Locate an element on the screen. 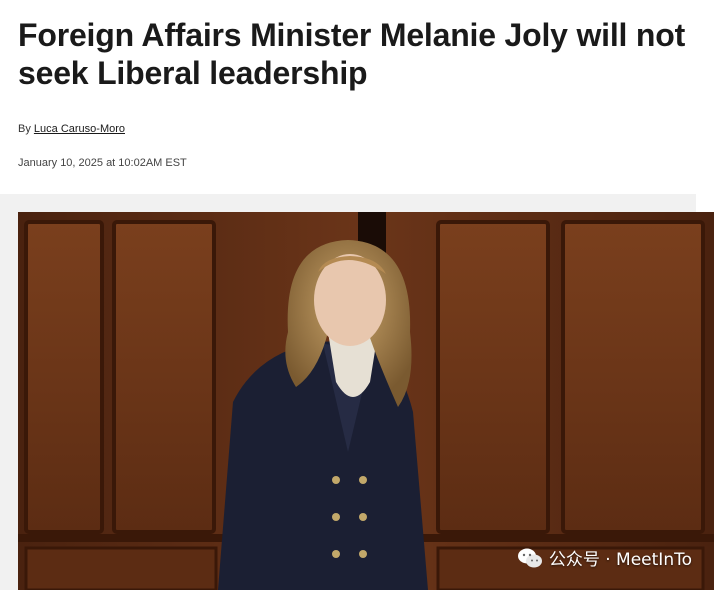 The height and width of the screenshot is (590, 718). byline-prefix: By is located at coordinates (24, 129).